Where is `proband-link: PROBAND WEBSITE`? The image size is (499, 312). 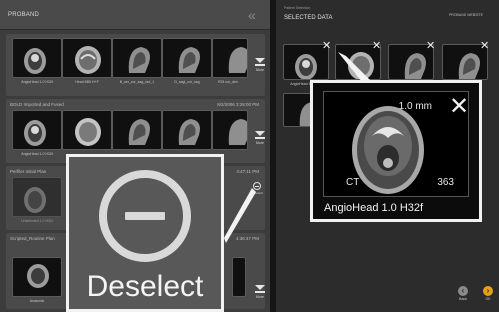
proband-link: PROBAND WEBSITE is located at coordinates (466, 15).